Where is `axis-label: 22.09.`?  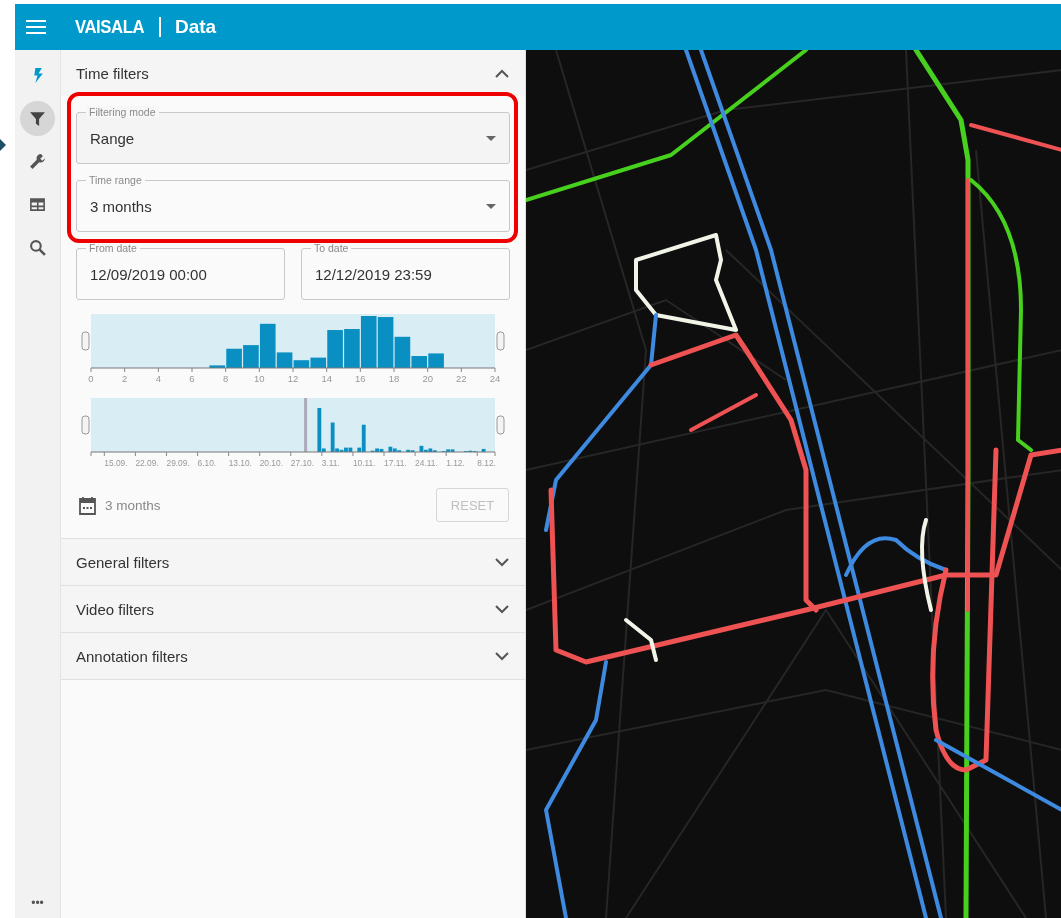 axis-label: 22.09. is located at coordinates (147, 463).